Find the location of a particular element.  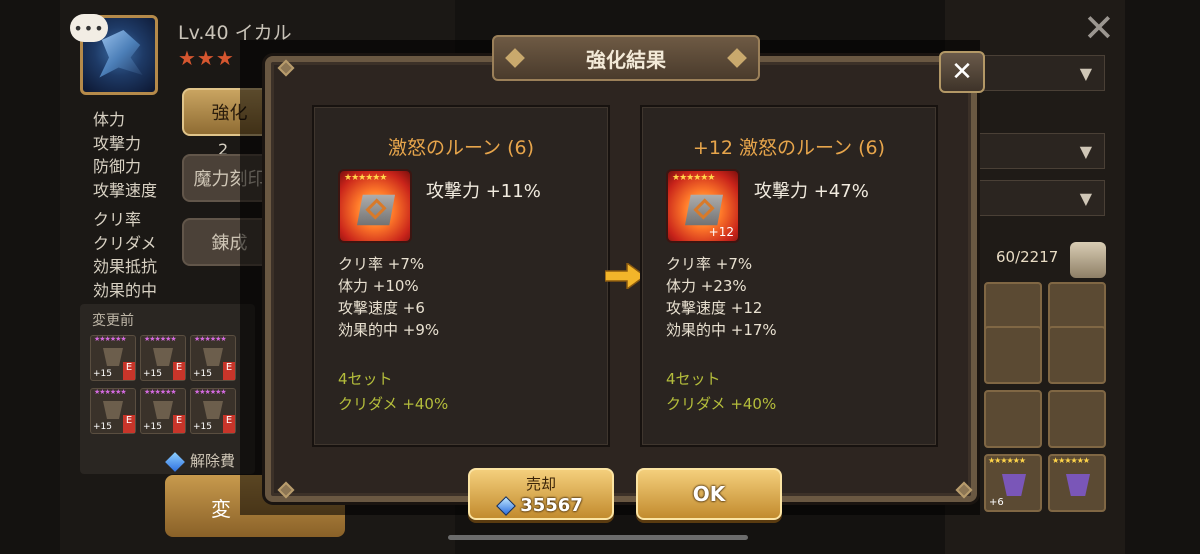

dialog-title: 強化結果 is located at coordinates (626, 59).